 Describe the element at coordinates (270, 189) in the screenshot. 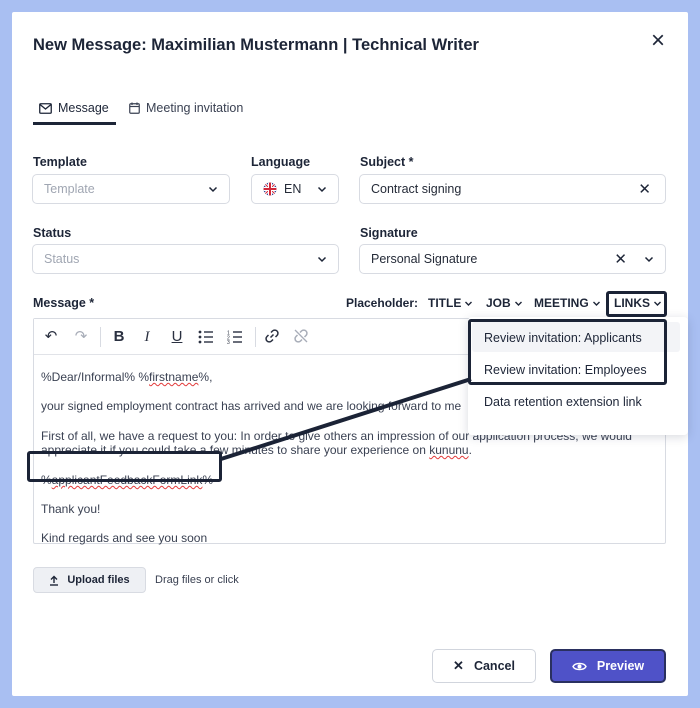

I see `uk-flag-icon` at that location.